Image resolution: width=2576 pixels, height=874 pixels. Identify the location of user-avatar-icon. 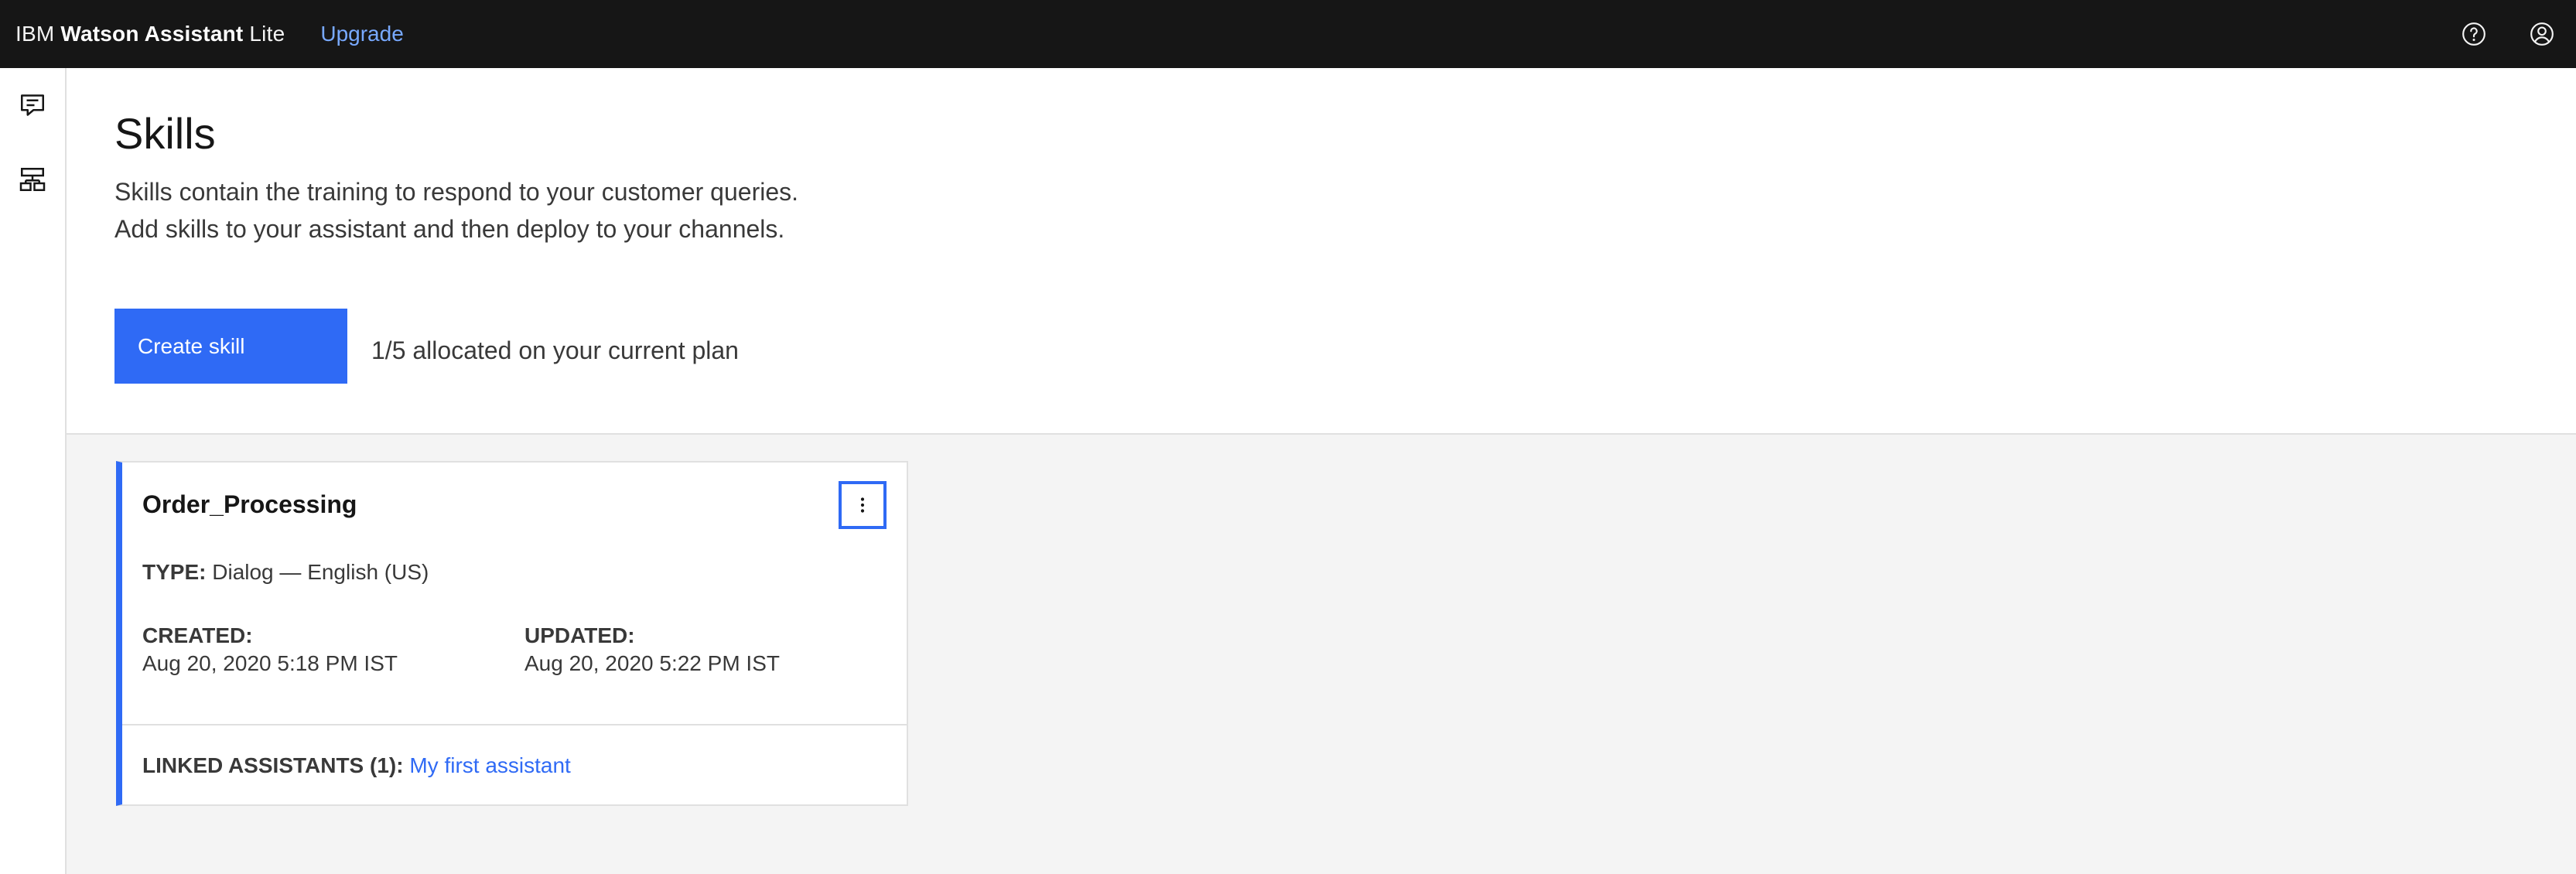
(2542, 34).